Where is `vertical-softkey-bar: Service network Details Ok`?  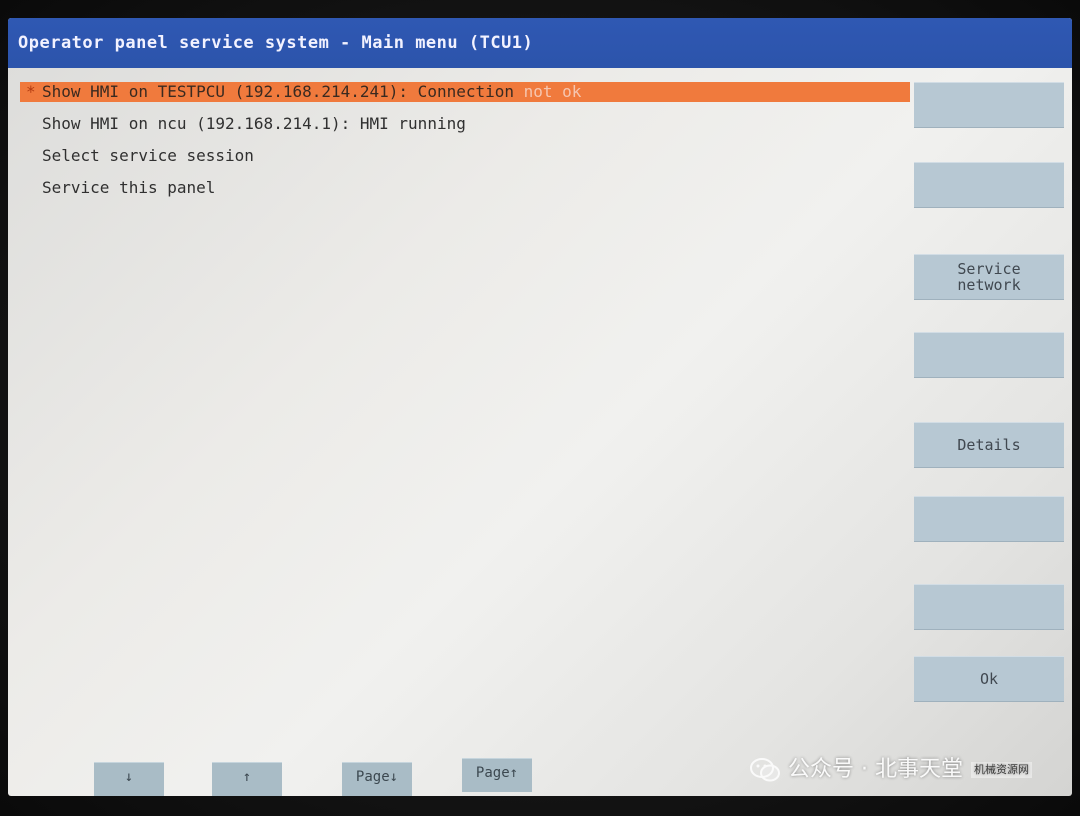
vertical-softkey-bar: Service network Details Ok is located at coordinates (987, 402).